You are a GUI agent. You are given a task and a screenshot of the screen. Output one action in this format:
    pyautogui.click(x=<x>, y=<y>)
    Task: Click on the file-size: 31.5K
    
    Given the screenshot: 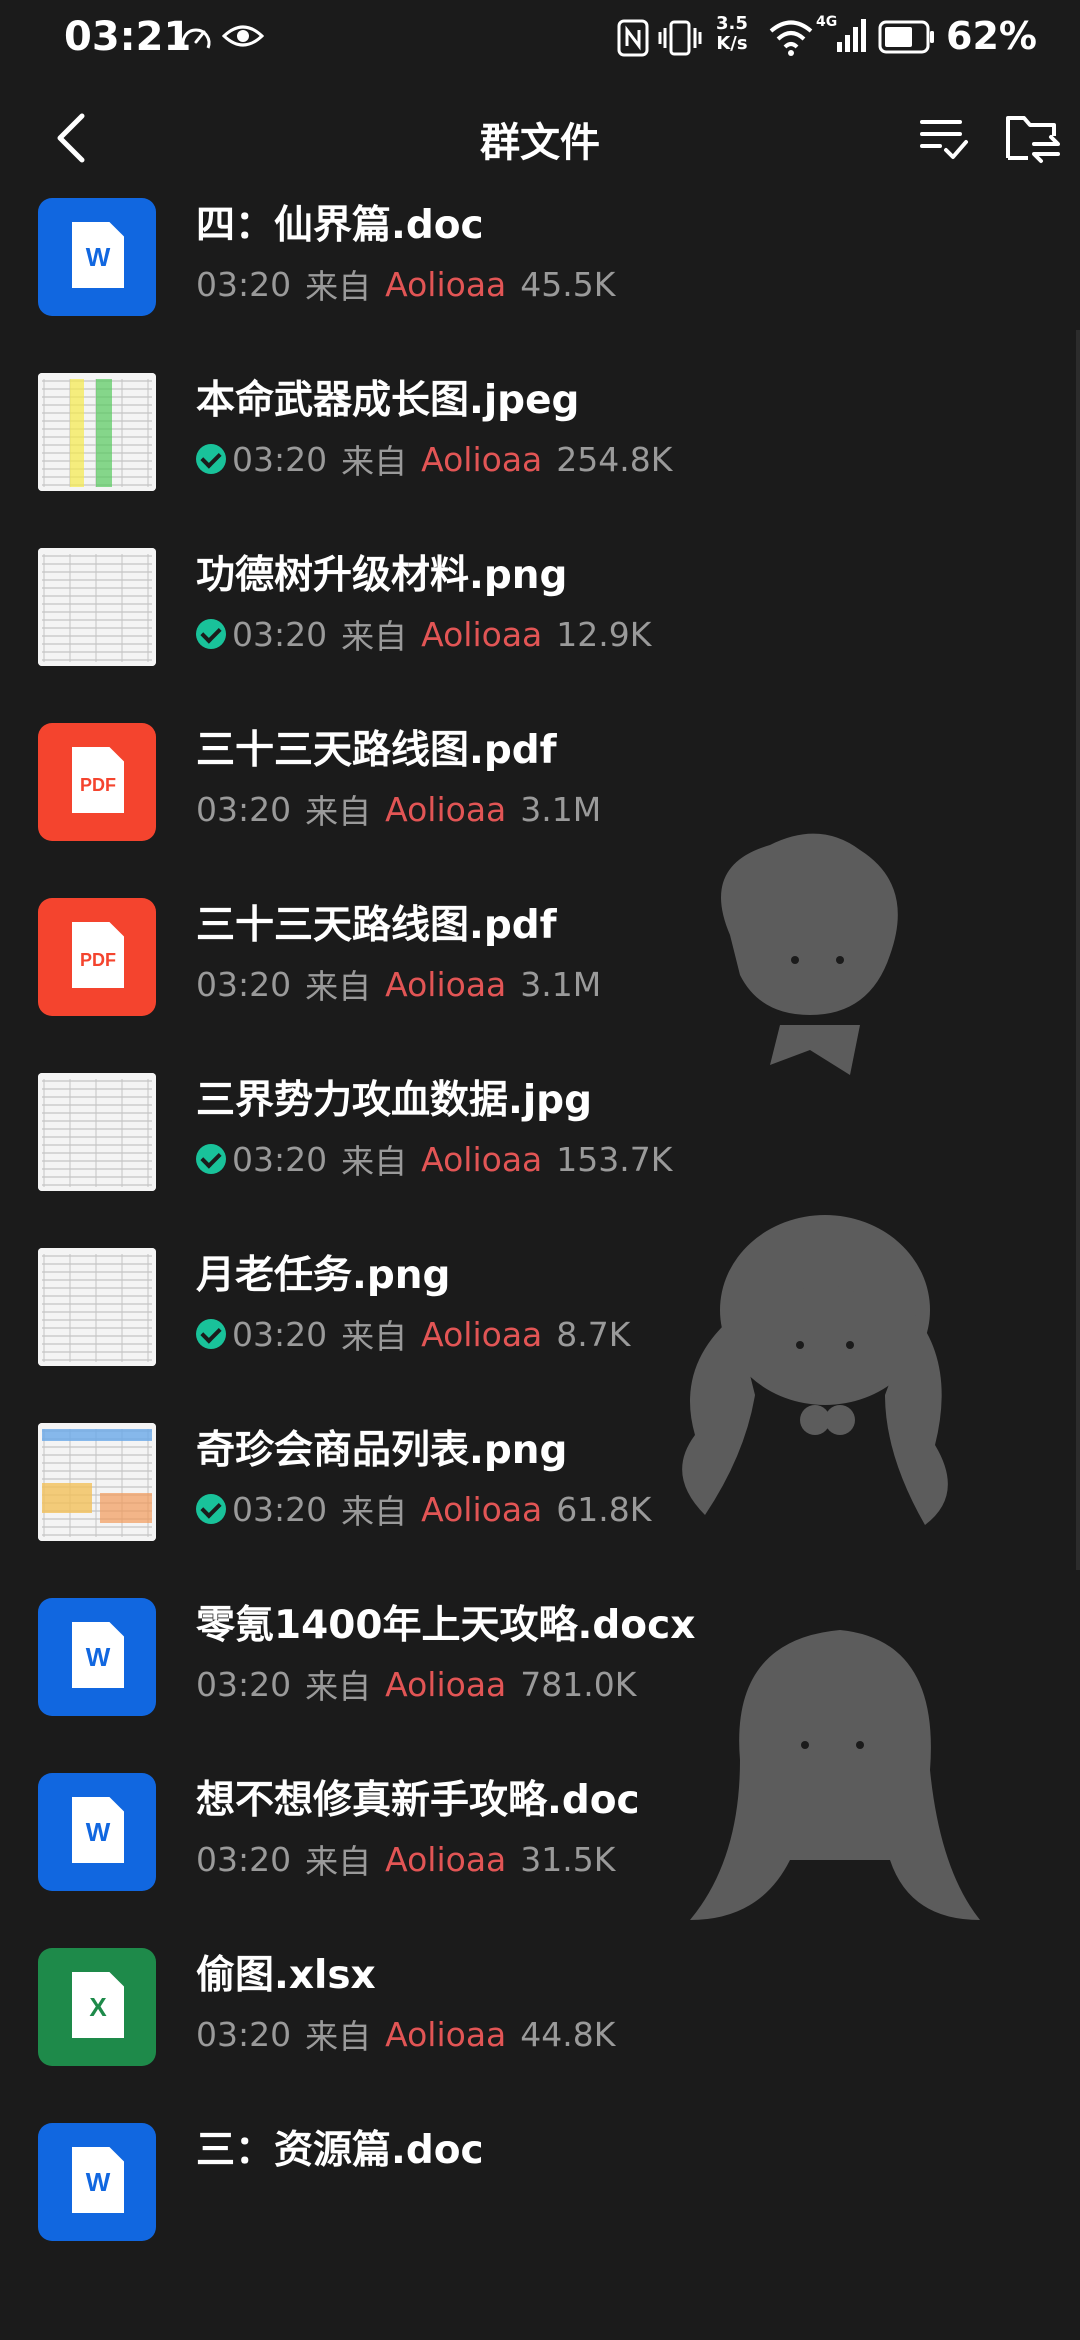 What is the action you would take?
    pyautogui.click(x=568, y=1859)
    